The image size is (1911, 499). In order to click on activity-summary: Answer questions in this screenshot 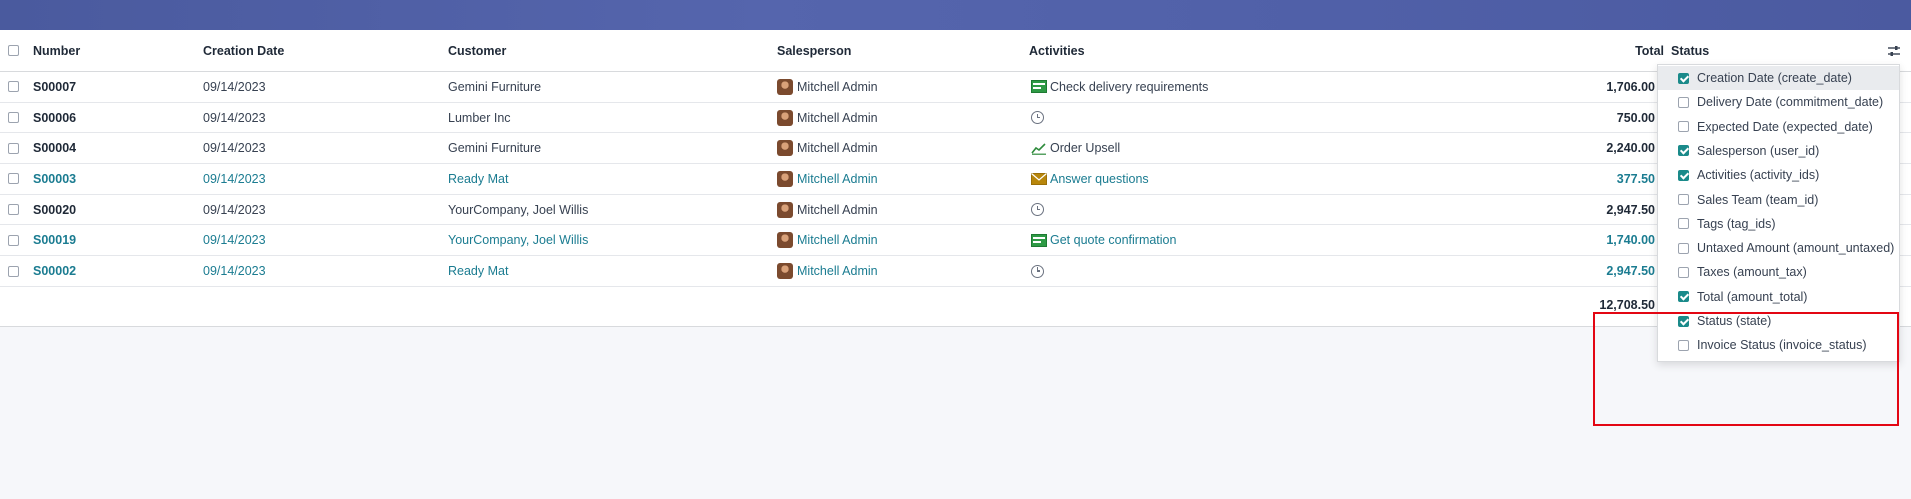, I will do `click(1099, 178)`.